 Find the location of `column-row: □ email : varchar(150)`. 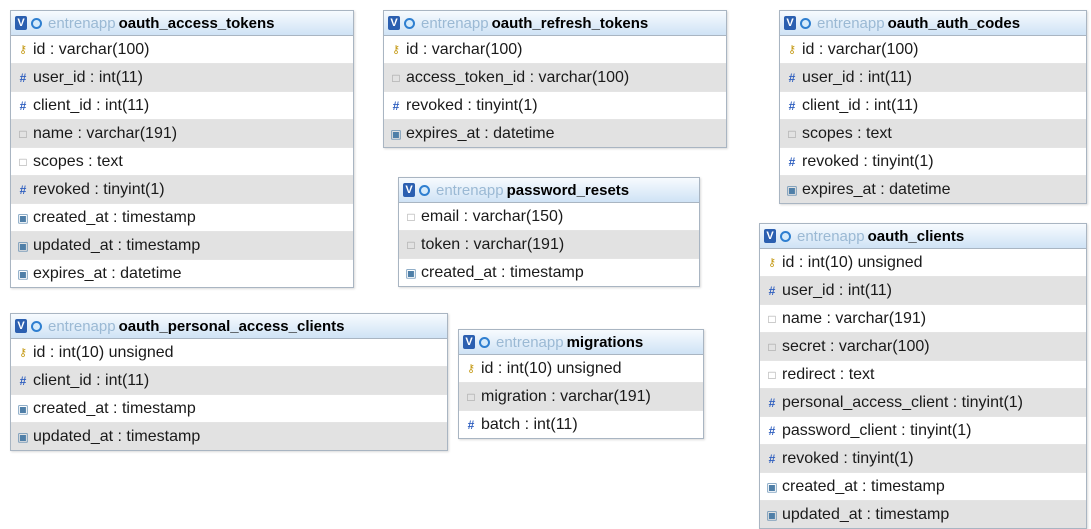

column-row: □ email : varchar(150) is located at coordinates (549, 217).